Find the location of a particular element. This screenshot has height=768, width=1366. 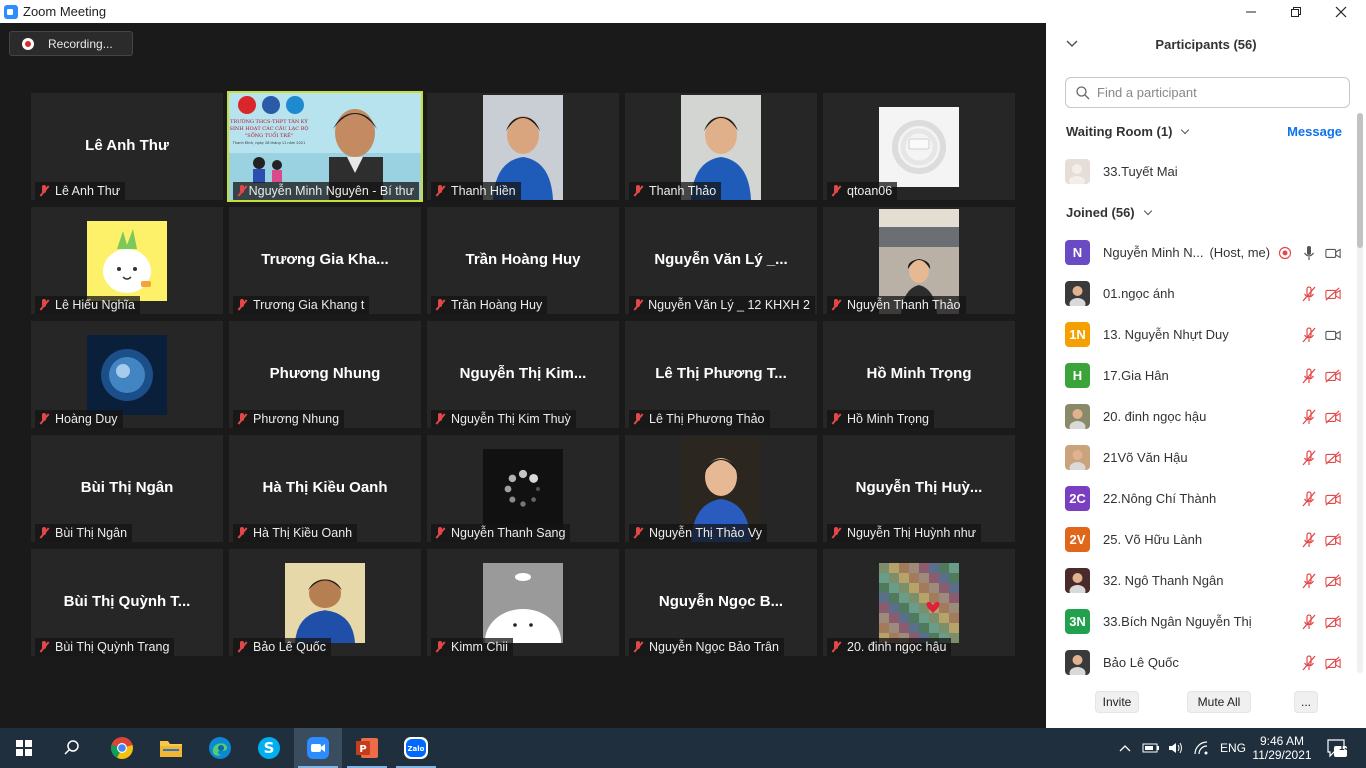

video-tile: Kimm Chii is located at coordinates (523, 602).